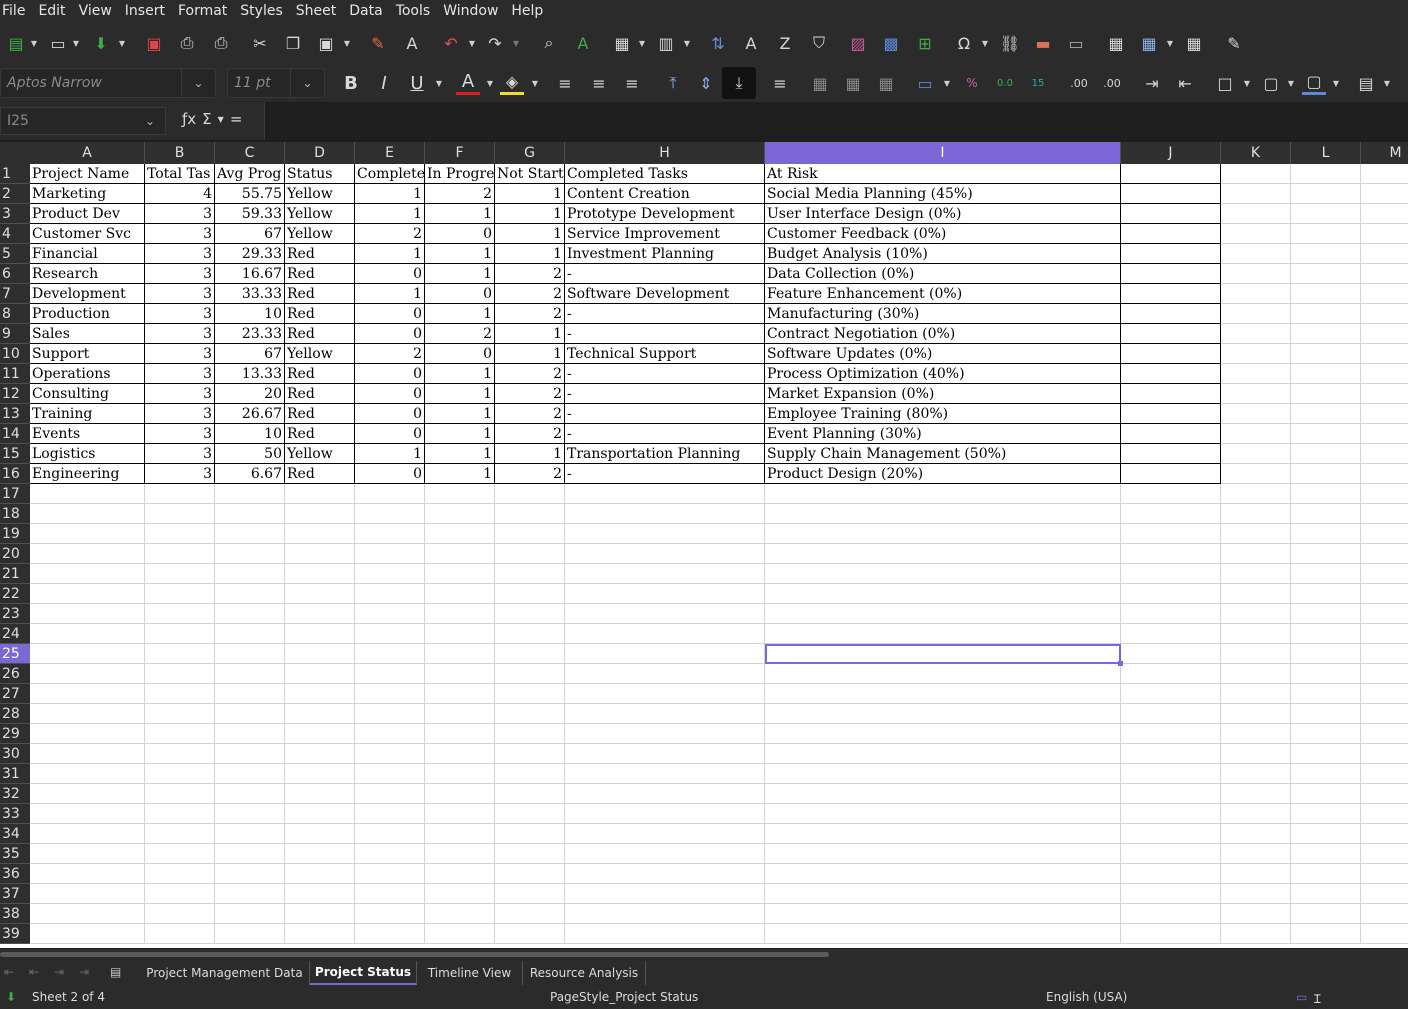 This screenshot has width=1408, height=1009. I want to click on underline-dropdown-icon: ▼, so click(439, 83).